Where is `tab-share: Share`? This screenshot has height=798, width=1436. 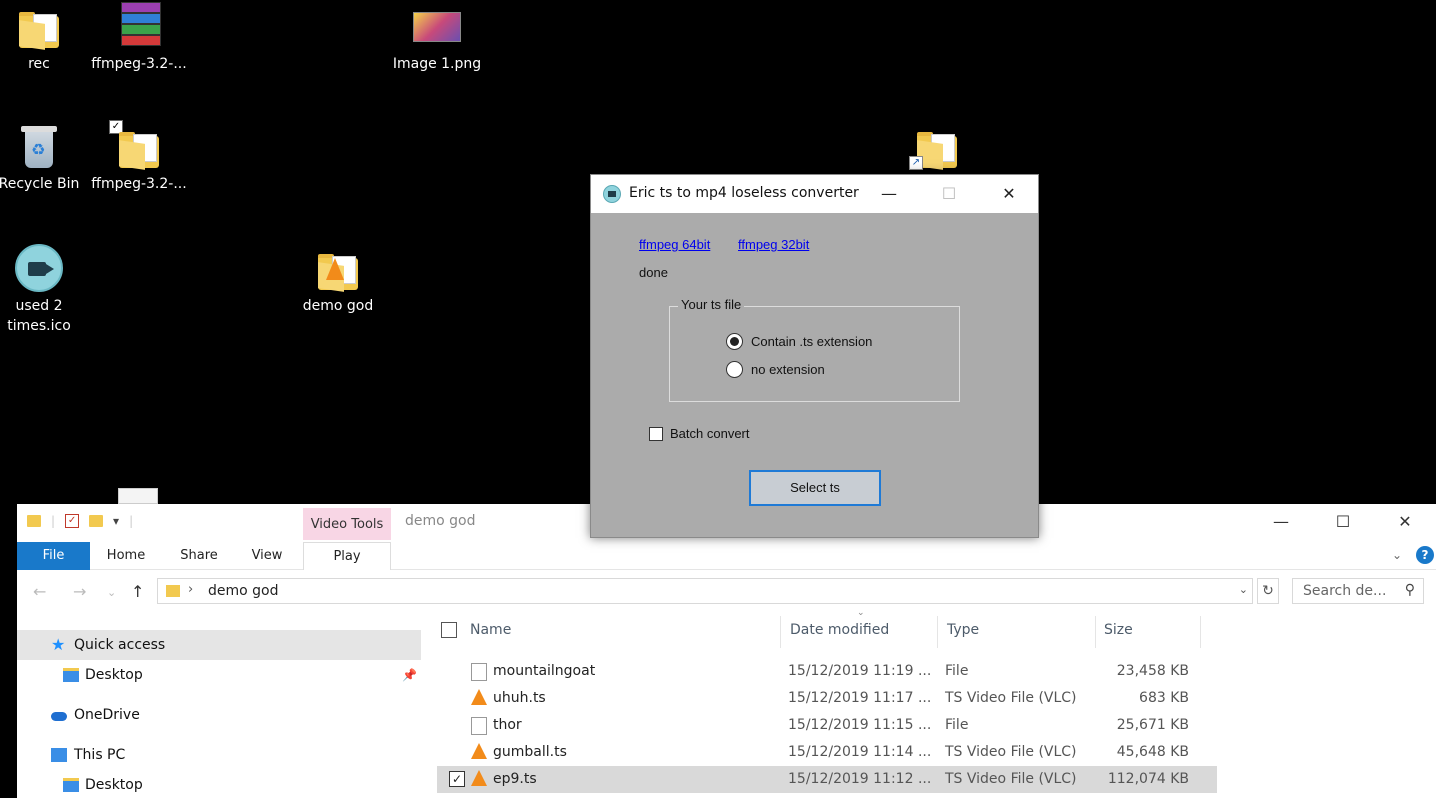 tab-share: Share is located at coordinates (199, 556).